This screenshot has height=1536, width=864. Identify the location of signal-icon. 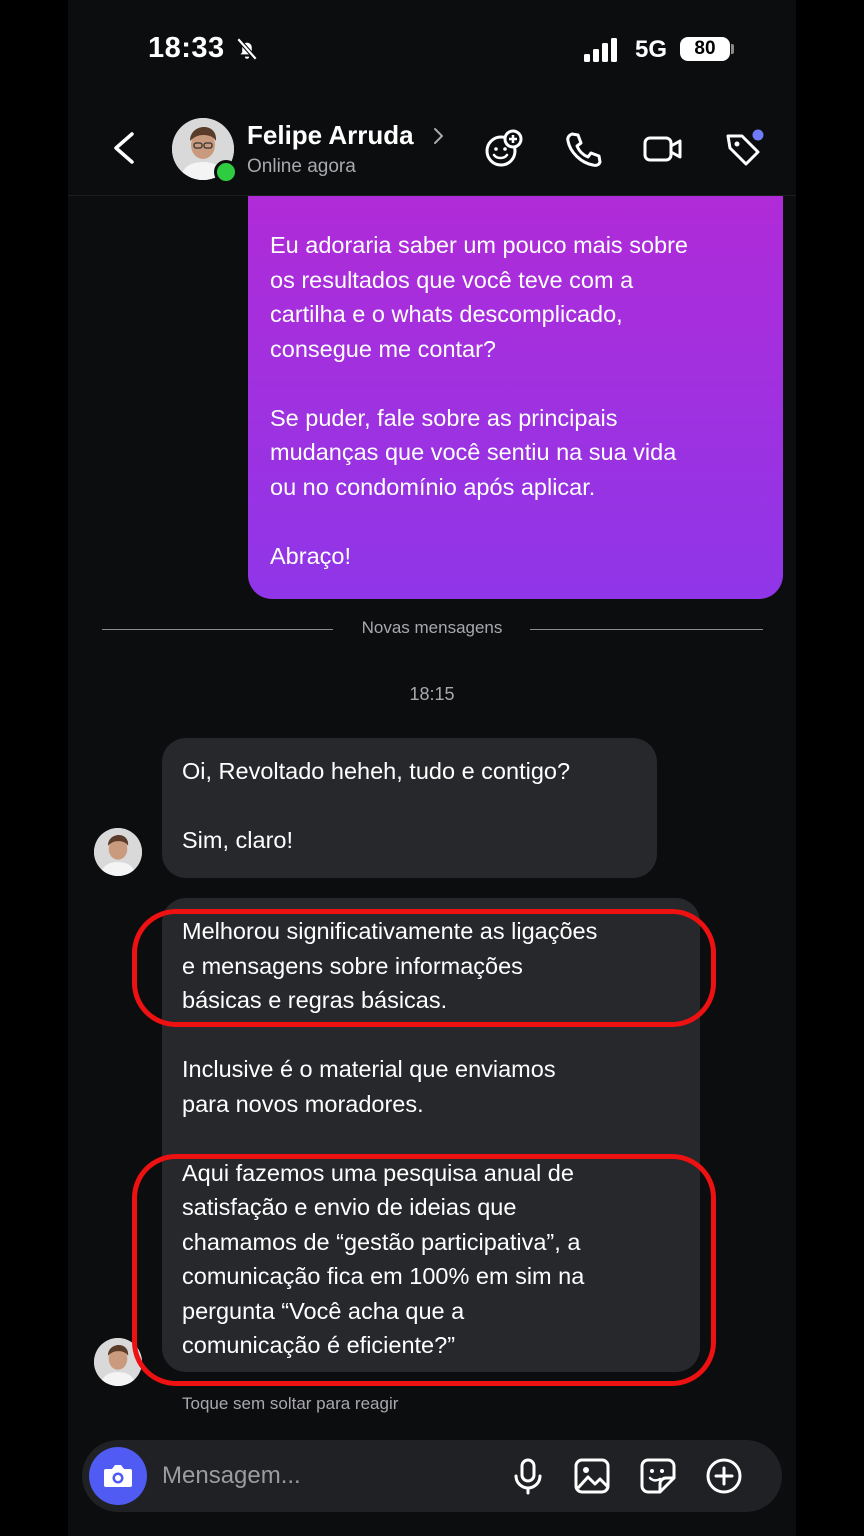
(600, 50).